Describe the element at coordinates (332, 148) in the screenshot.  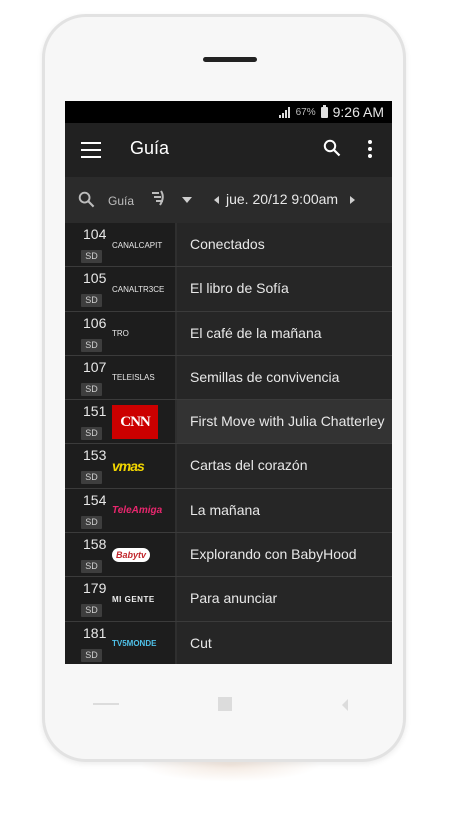
I see `search-icon` at that location.